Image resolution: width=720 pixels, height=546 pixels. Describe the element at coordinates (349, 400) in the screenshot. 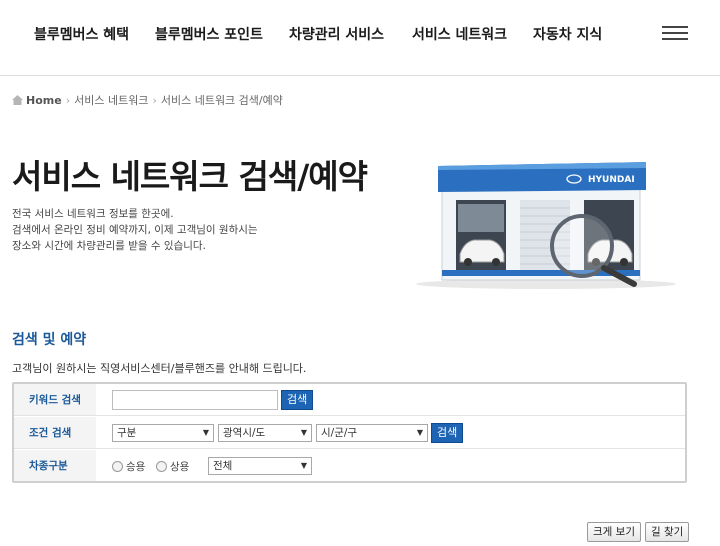

I see `keyword-search-row: 키워드 검색 검색` at that location.